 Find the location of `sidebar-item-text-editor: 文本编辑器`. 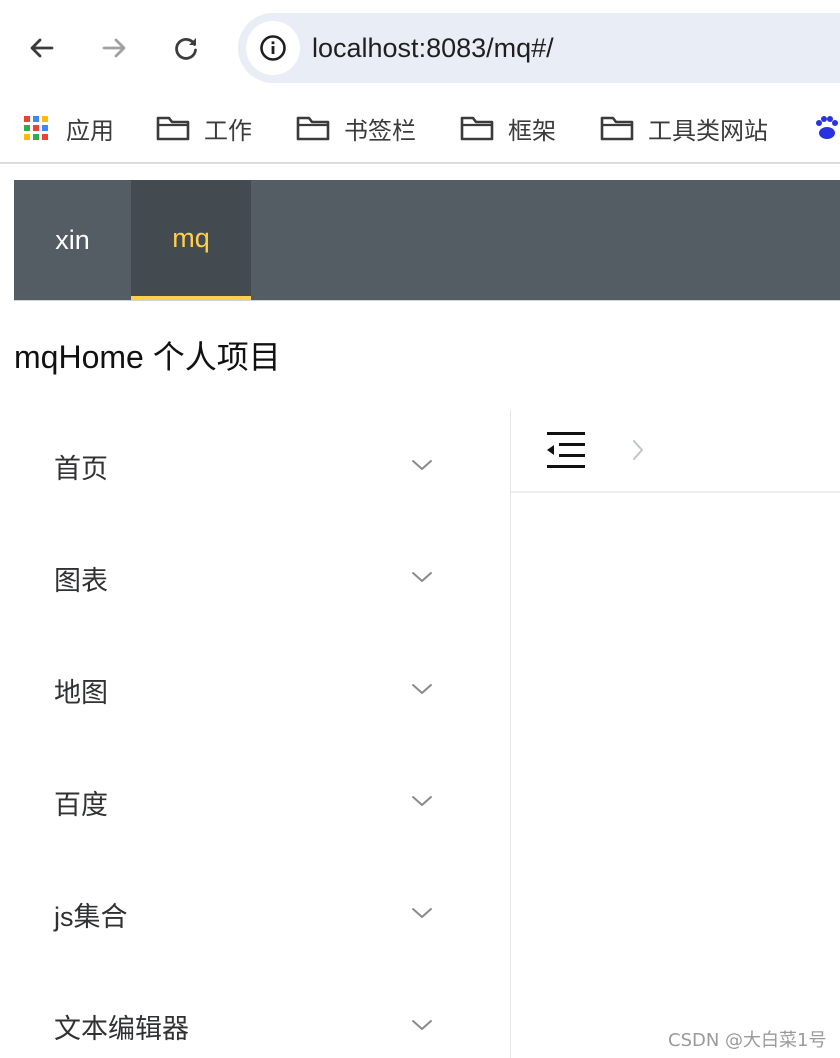

sidebar-item-text-editor: 文本编辑器 is located at coordinates (262, 1014).